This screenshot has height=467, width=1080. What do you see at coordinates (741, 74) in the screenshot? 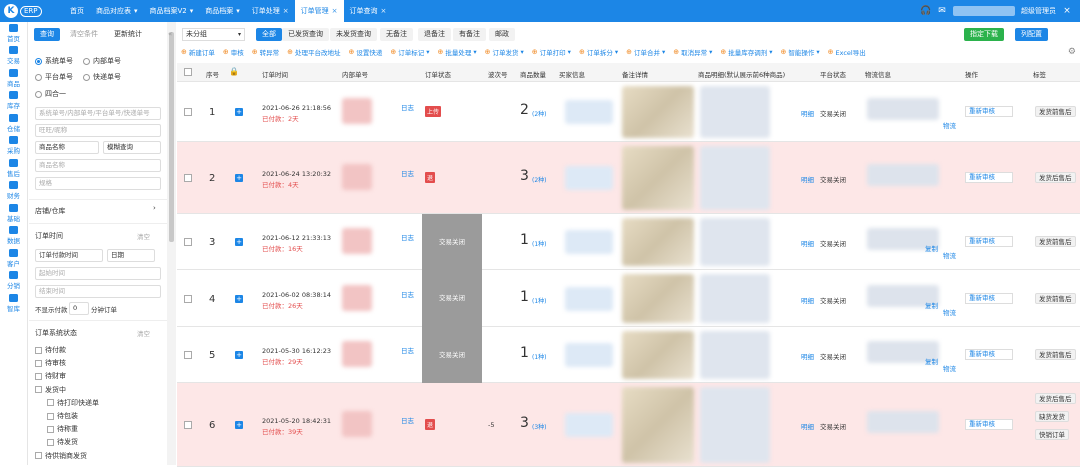
I see `column-header-8: 商品明细(默认展示前6种商品)` at bounding box center [741, 74].